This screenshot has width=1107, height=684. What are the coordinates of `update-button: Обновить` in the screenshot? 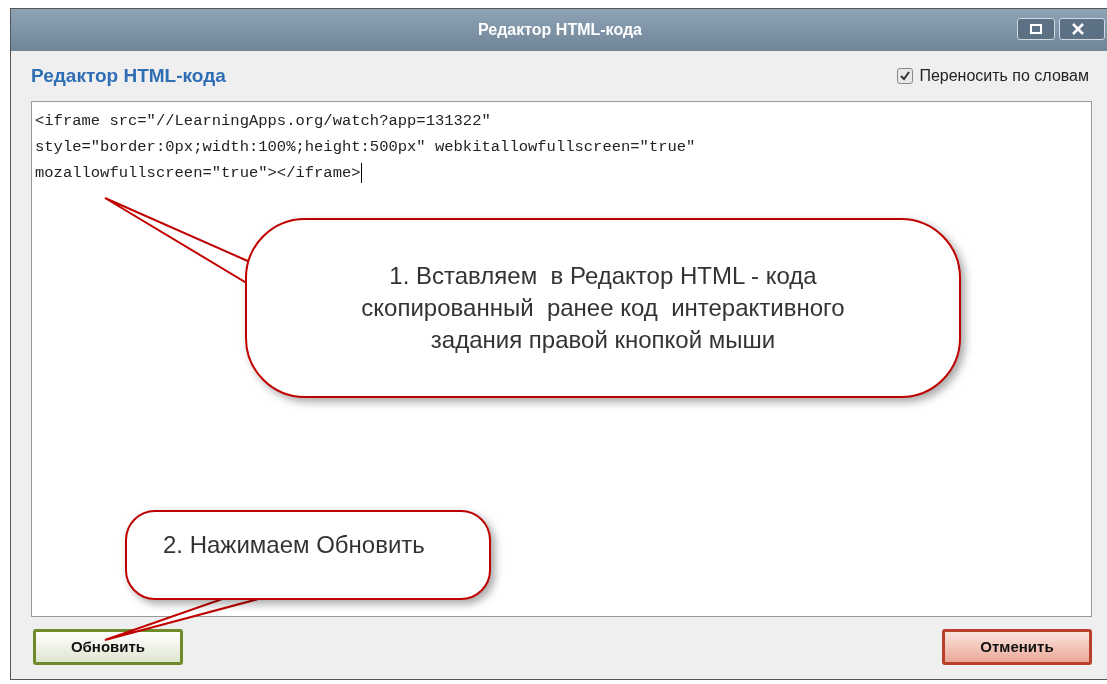 It's located at (108, 647).